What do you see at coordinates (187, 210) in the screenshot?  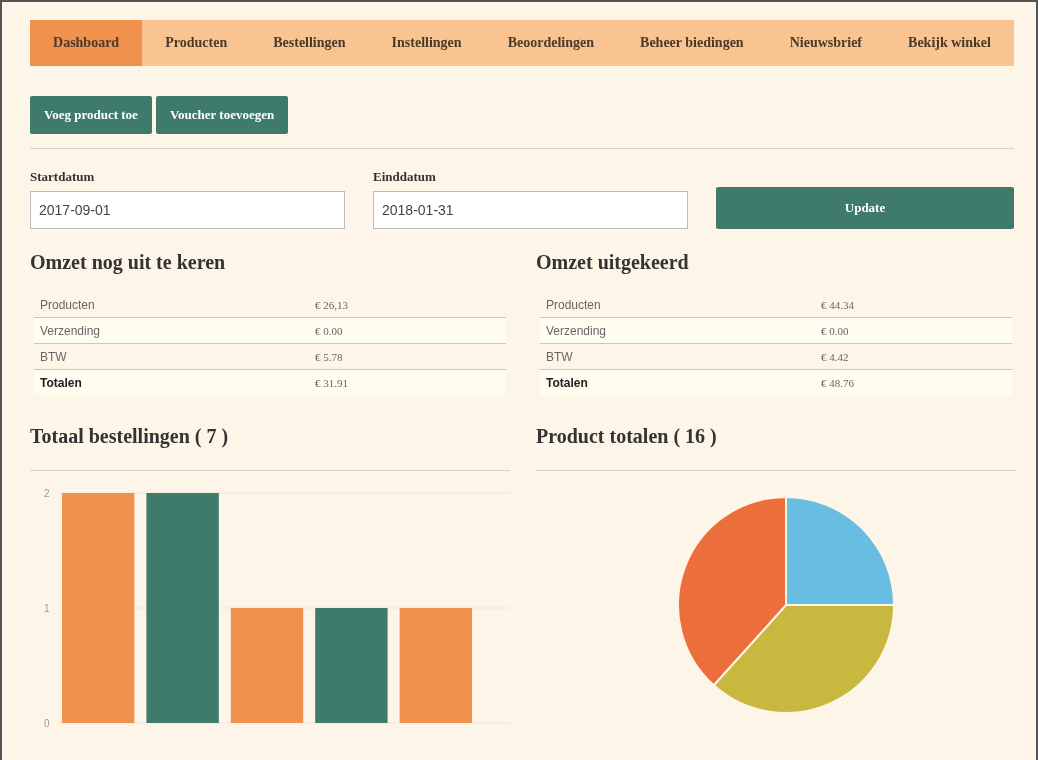 I see `date-field: 2017-09-01` at bounding box center [187, 210].